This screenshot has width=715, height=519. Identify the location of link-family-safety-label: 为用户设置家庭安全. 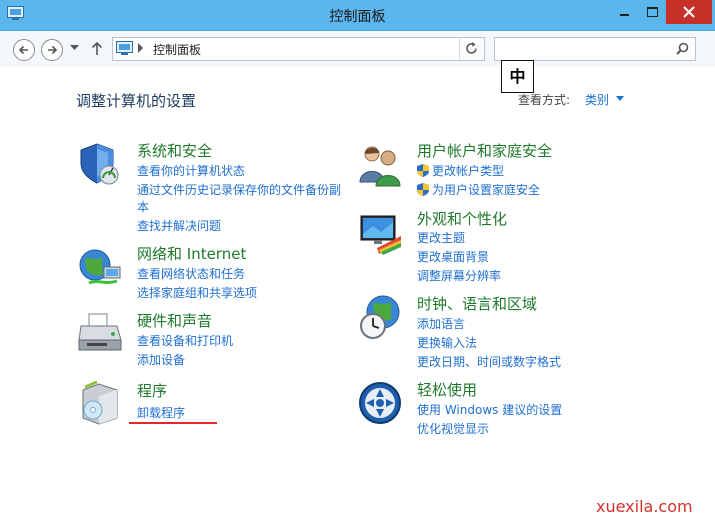
(486, 190).